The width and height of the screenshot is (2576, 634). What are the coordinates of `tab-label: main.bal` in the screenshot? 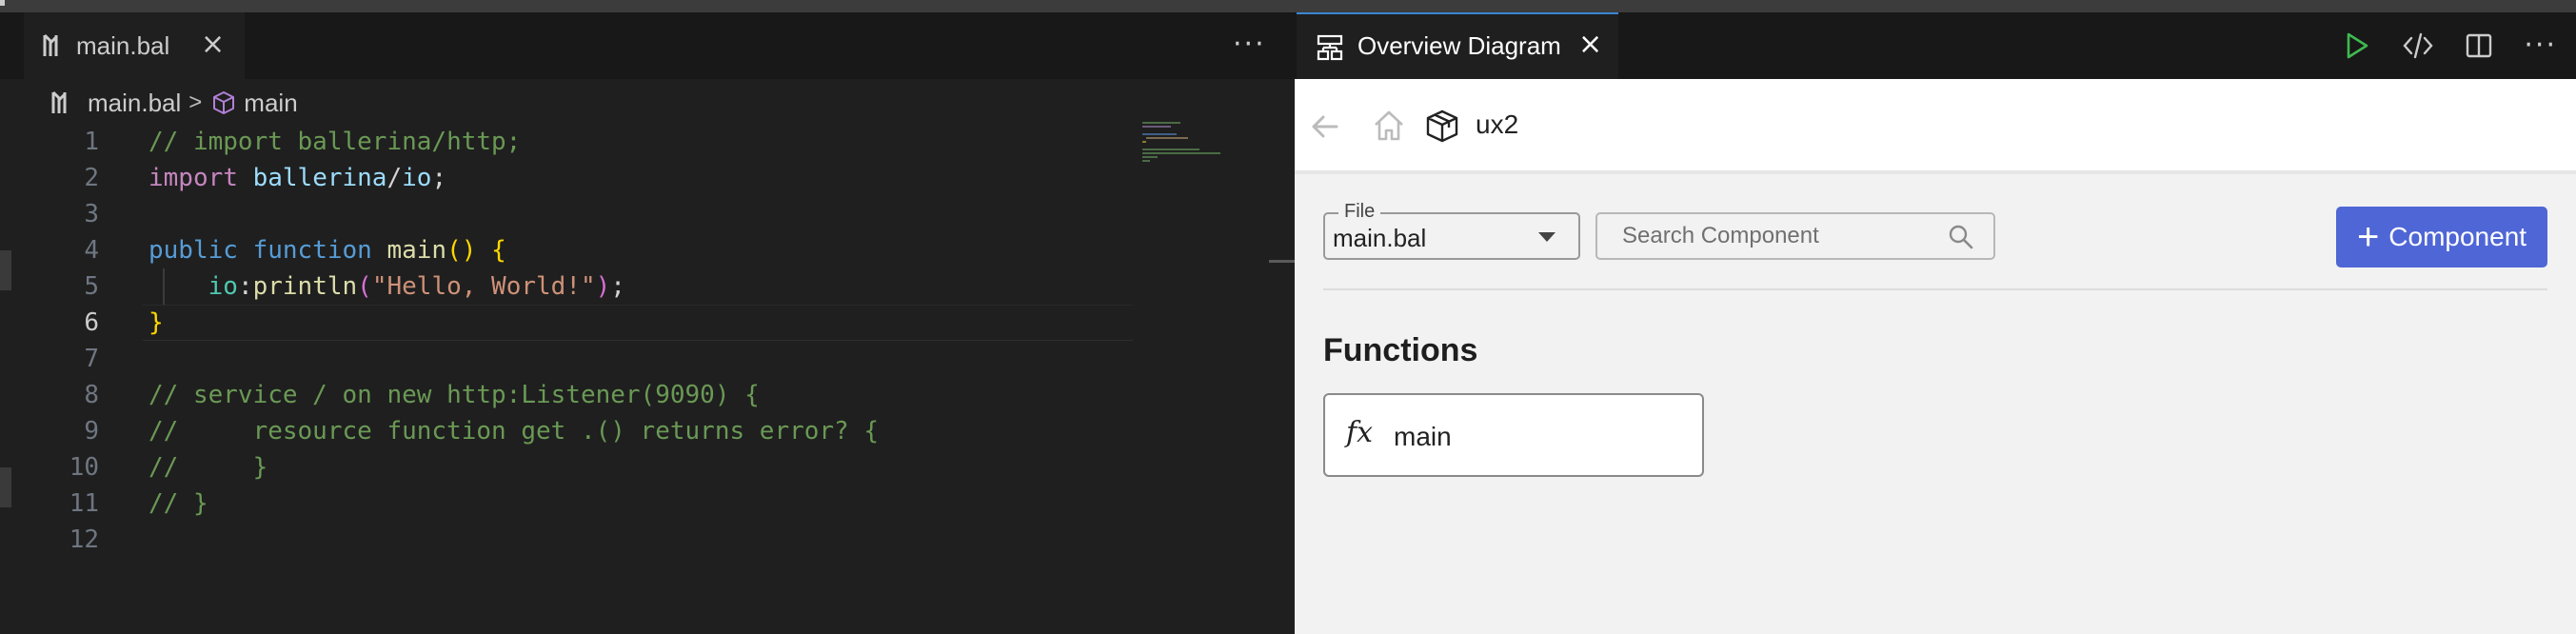 It's located at (123, 45).